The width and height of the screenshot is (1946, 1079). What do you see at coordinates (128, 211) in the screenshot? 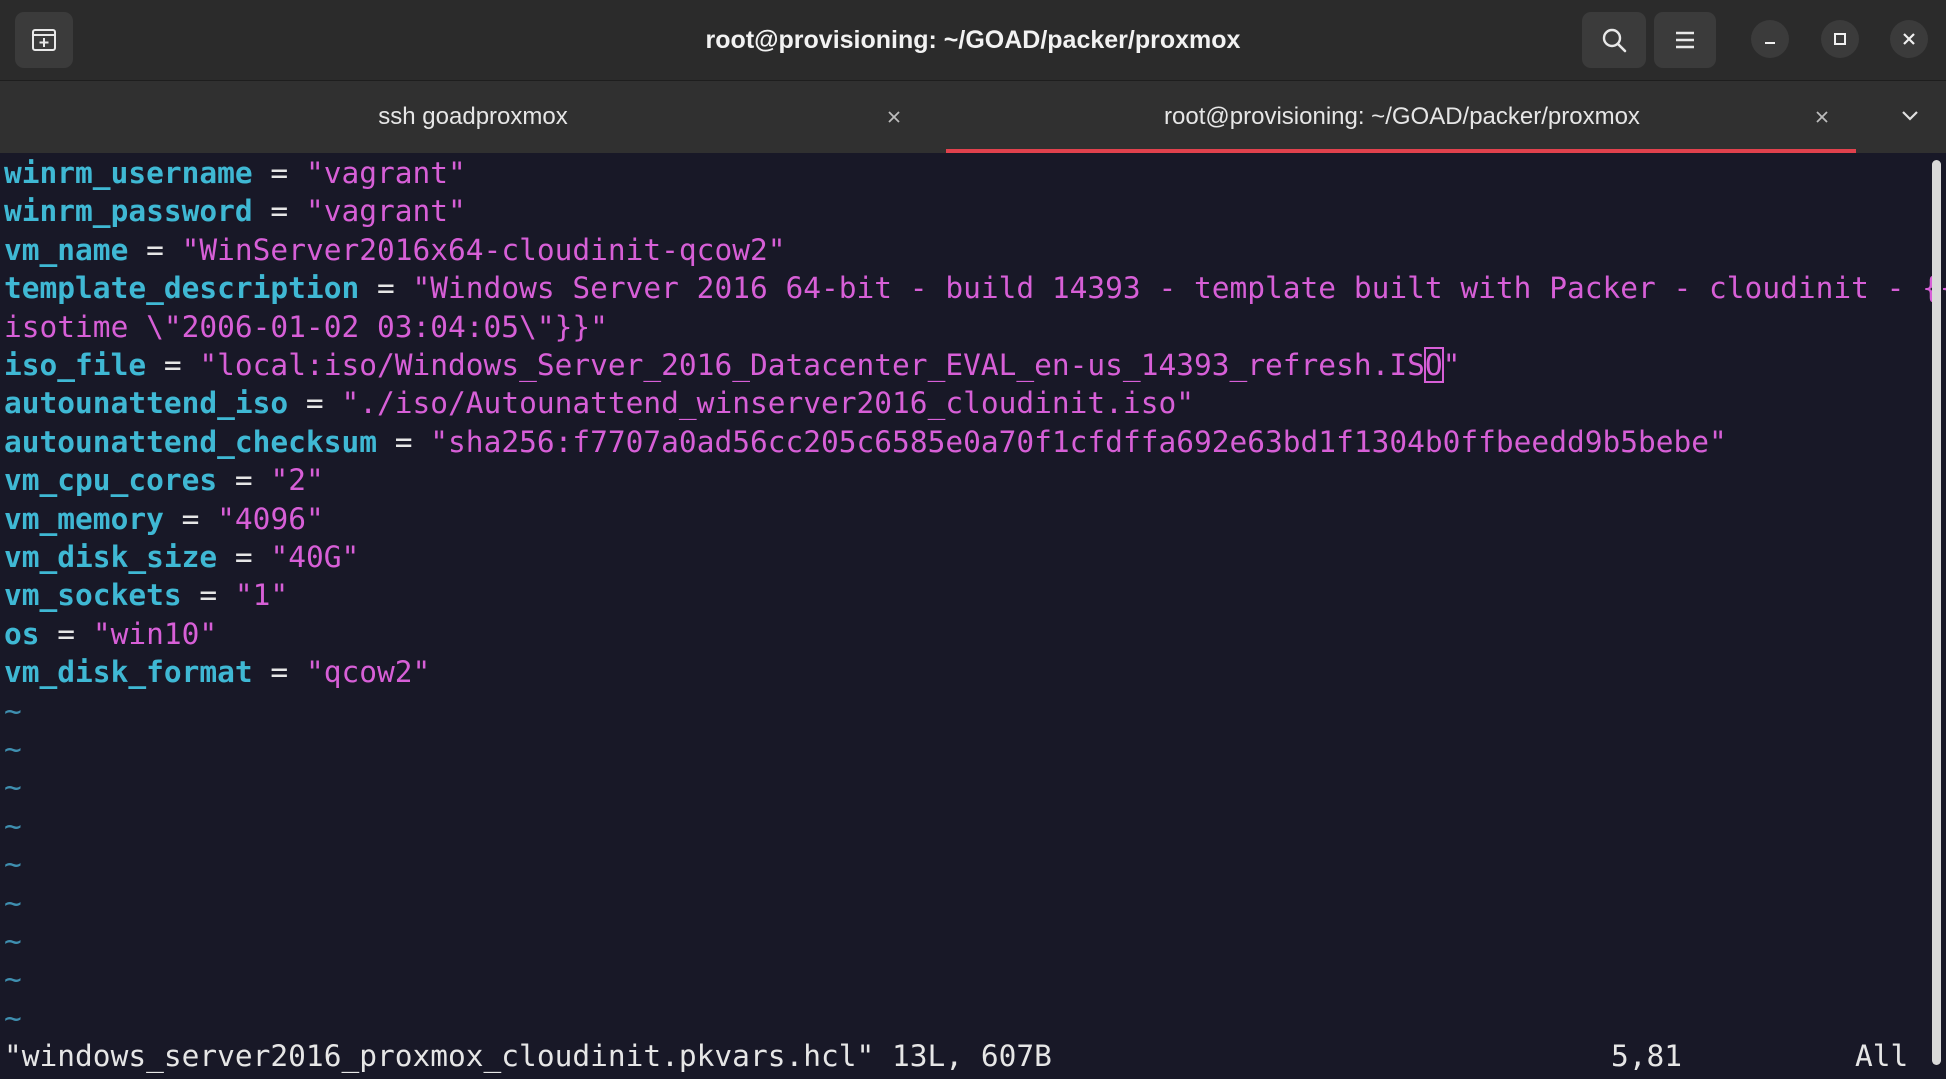
I see `line-key: winrm_password` at bounding box center [128, 211].